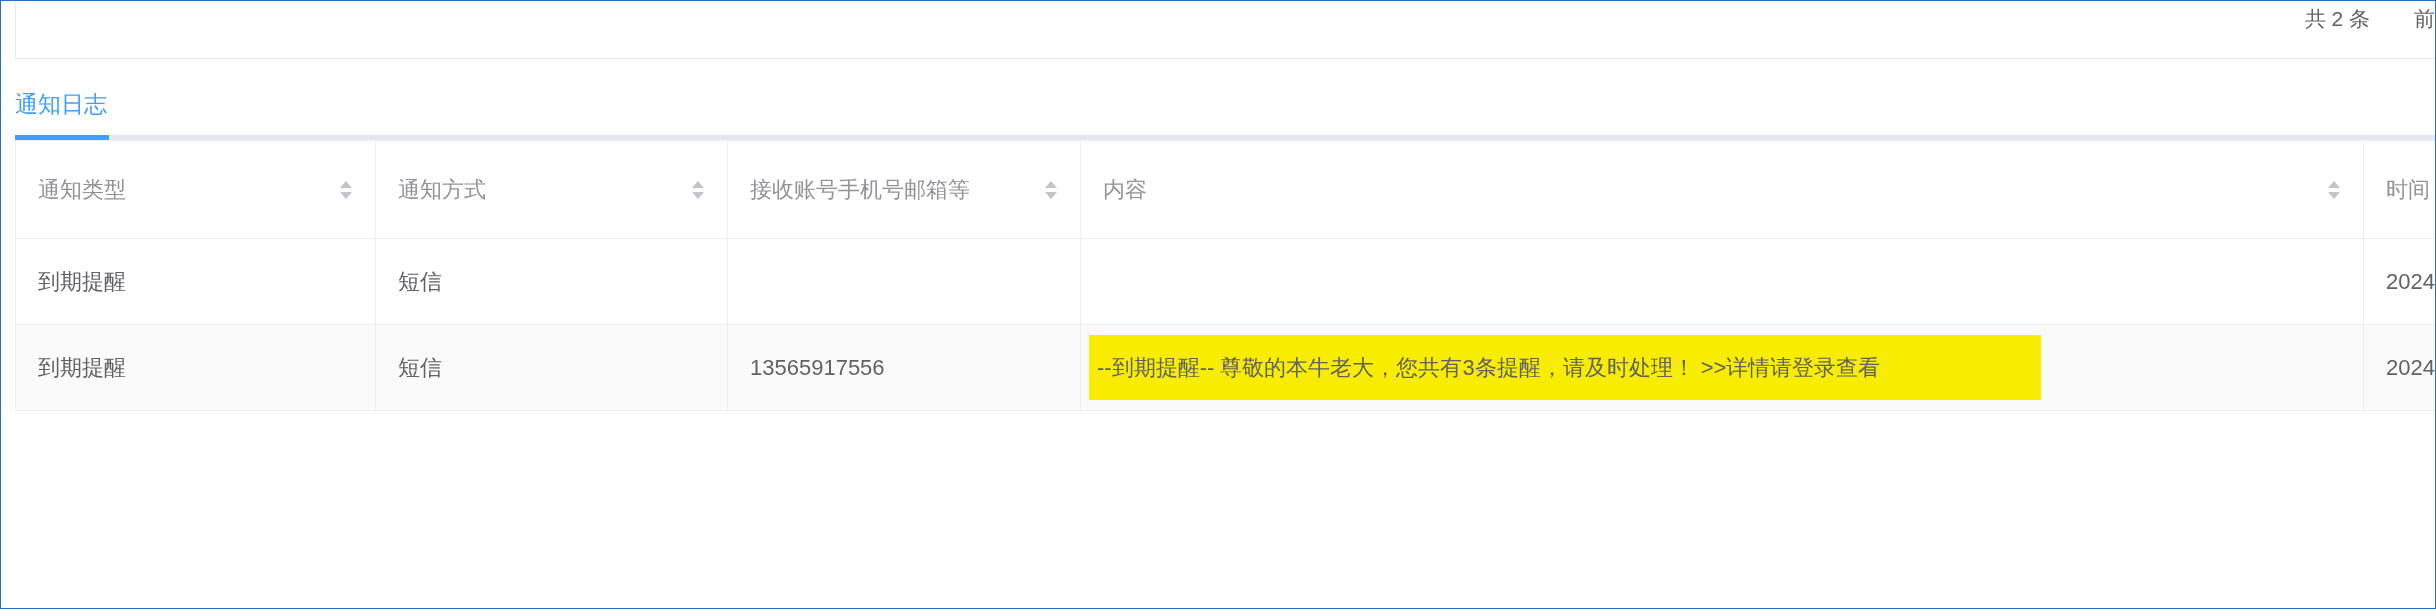 This screenshot has height=609, width=2436. What do you see at coordinates (2408, 190) in the screenshot?
I see `column-header: 时间` at bounding box center [2408, 190].